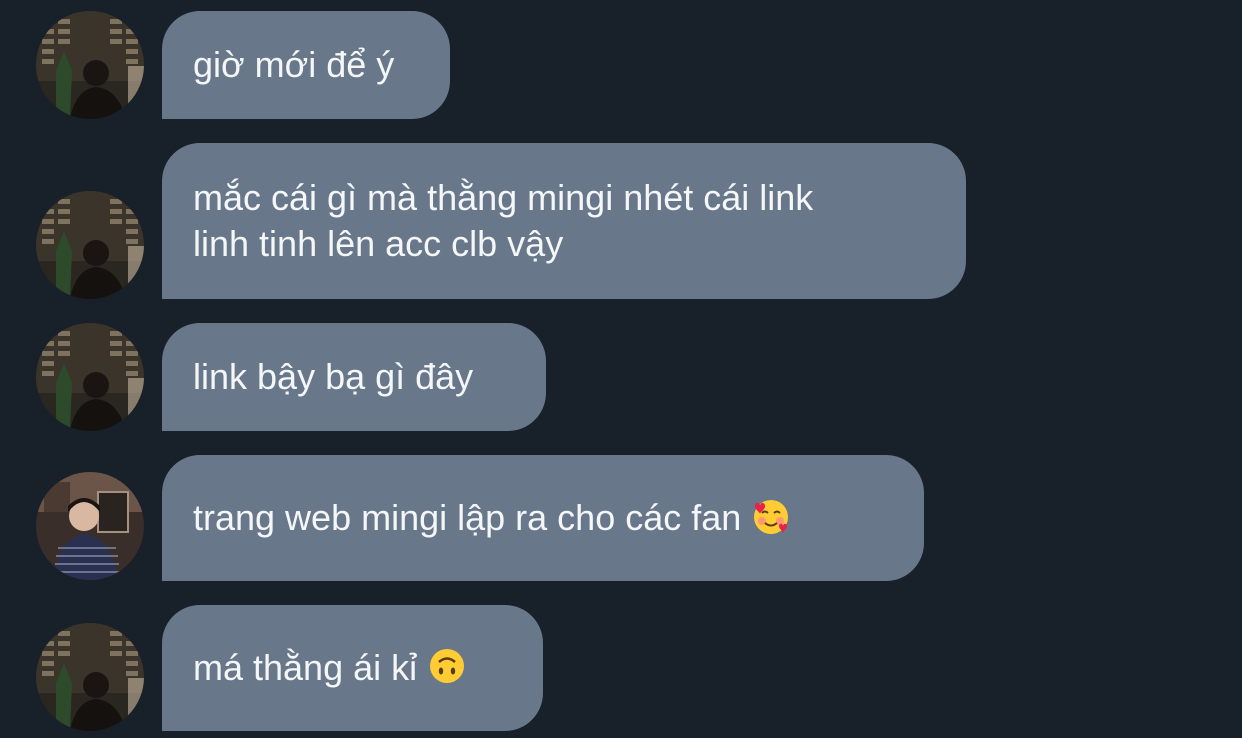  I want to click on message-text: trang web mingi lập ra cho các fan, so click(467, 517).